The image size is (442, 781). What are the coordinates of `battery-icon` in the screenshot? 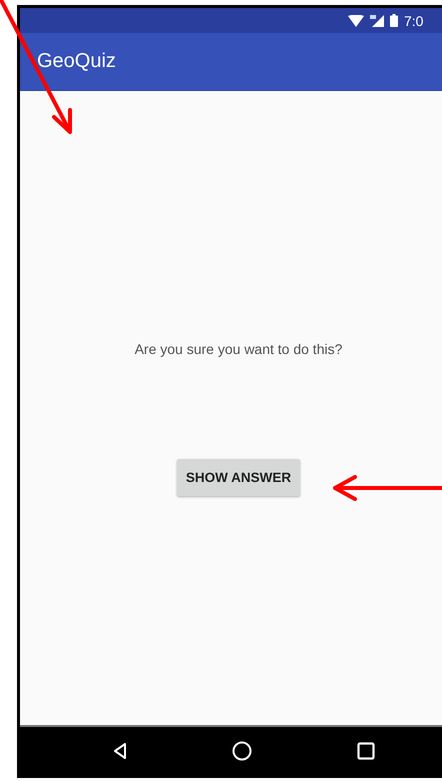 It's located at (394, 20).